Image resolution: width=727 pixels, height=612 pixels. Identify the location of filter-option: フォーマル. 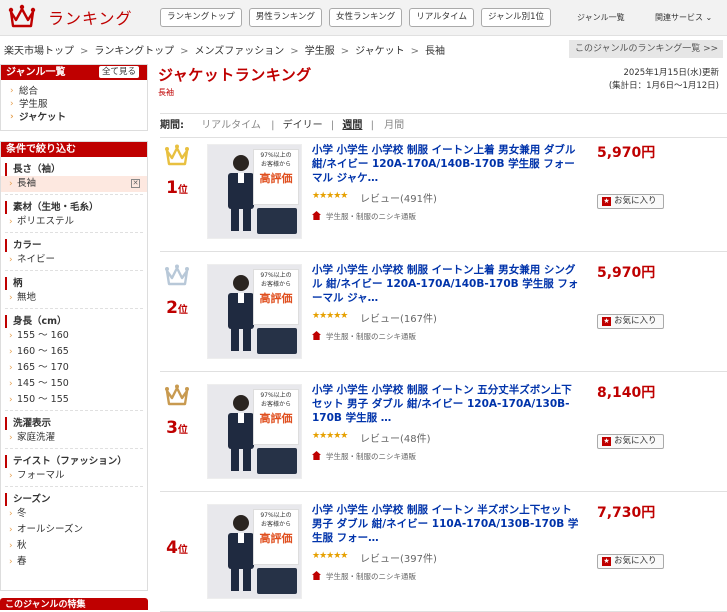
(74, 476).